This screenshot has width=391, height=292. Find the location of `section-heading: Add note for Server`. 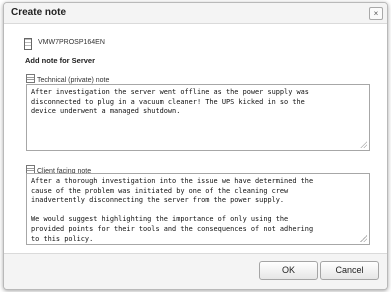

section-heading: Add note for Server is located at coordinates (60, 60).